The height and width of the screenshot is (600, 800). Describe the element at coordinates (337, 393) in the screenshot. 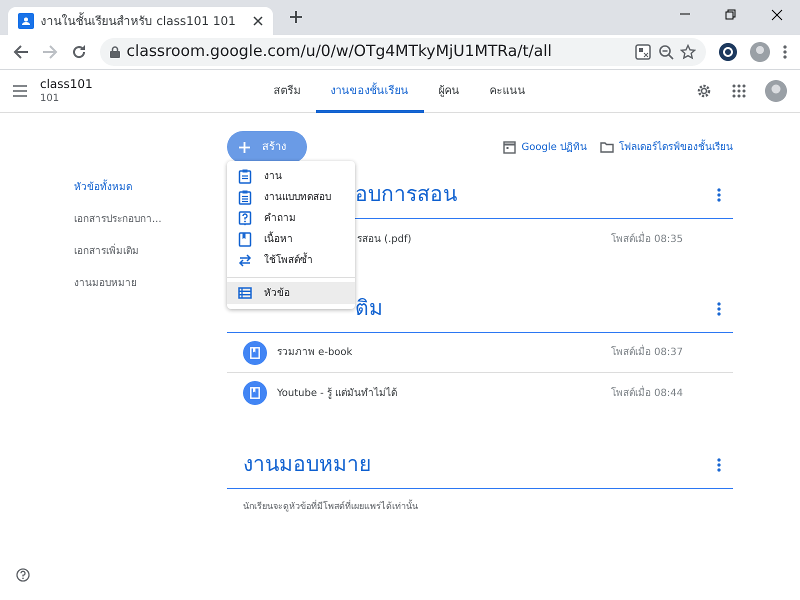

I see `post-title: Youtube - รู้ แต่มันทำไม่ได้` at that location.